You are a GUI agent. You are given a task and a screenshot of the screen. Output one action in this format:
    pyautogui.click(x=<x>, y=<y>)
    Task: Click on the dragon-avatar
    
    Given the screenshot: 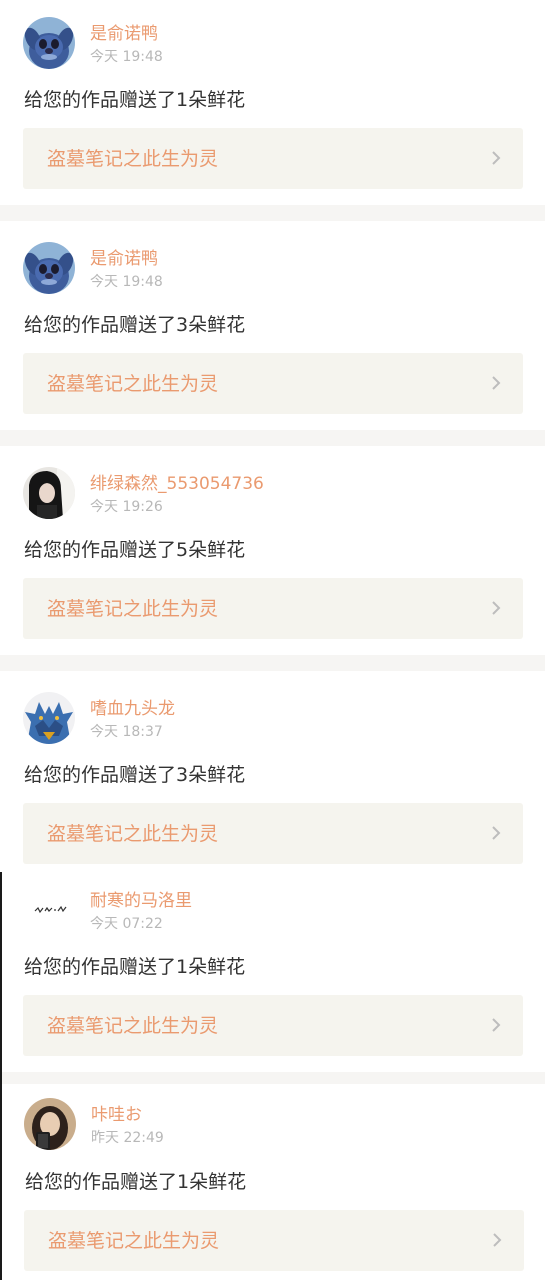 What is the action you would take?
    pyautogui.click(x=49, y=718)
    